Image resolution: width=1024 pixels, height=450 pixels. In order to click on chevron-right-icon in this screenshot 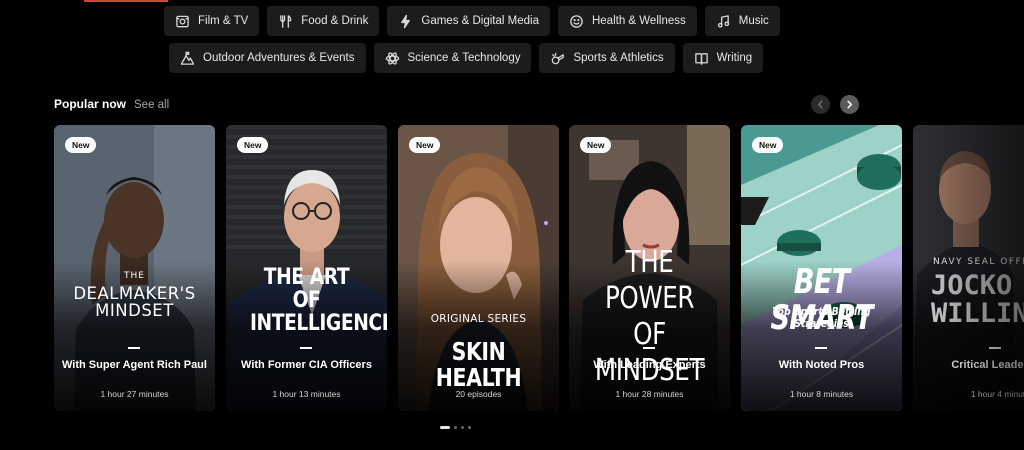, I will do `click(850, 104)`.